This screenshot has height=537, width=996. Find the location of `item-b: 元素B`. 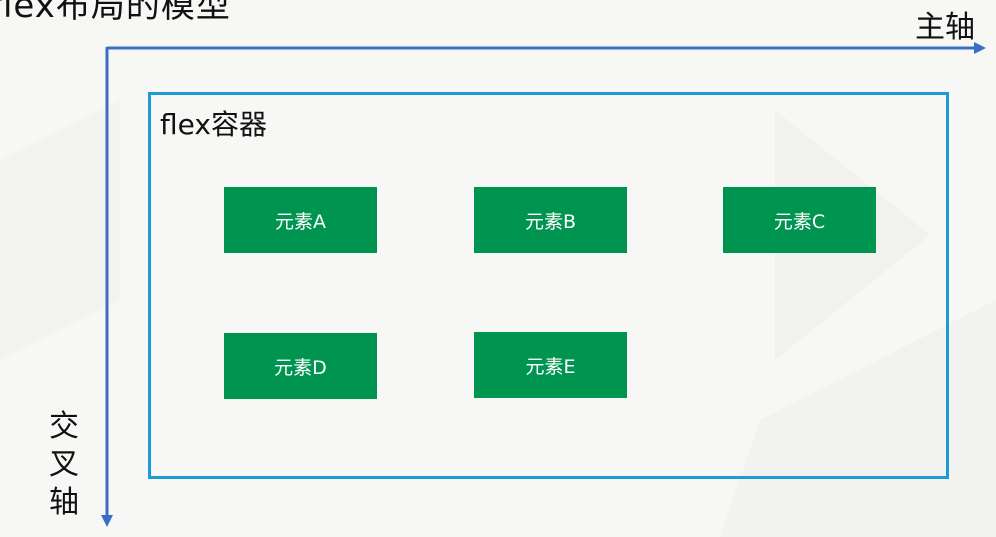

item-b: 元素B is located at coordinates (550, 220).